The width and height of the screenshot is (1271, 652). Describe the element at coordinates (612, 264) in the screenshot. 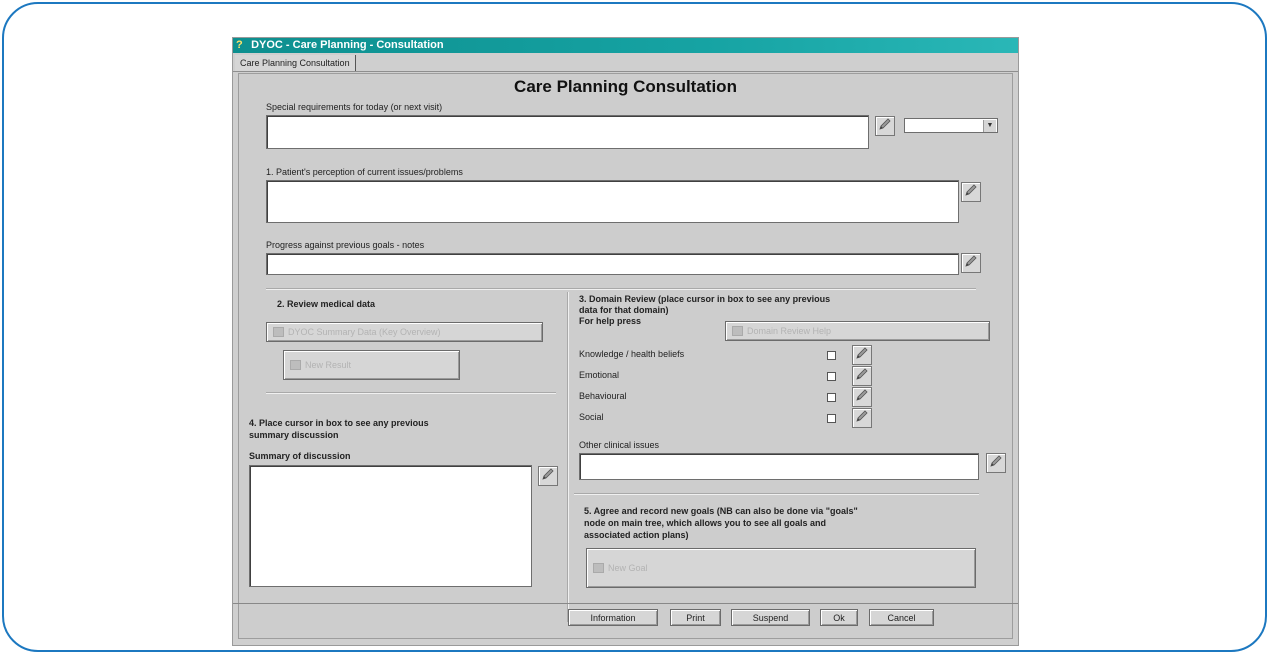

I see `progress-notes-field` at that location.